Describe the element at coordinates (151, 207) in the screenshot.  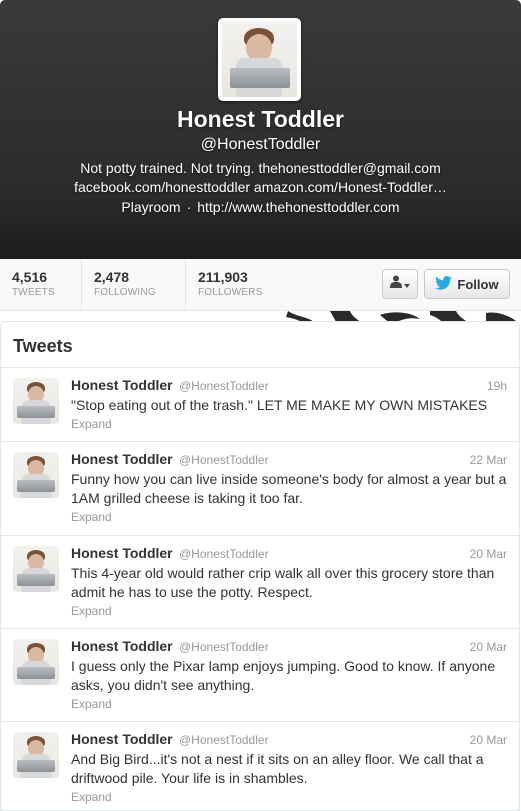
I see `profile-location: Playroom` at that location.